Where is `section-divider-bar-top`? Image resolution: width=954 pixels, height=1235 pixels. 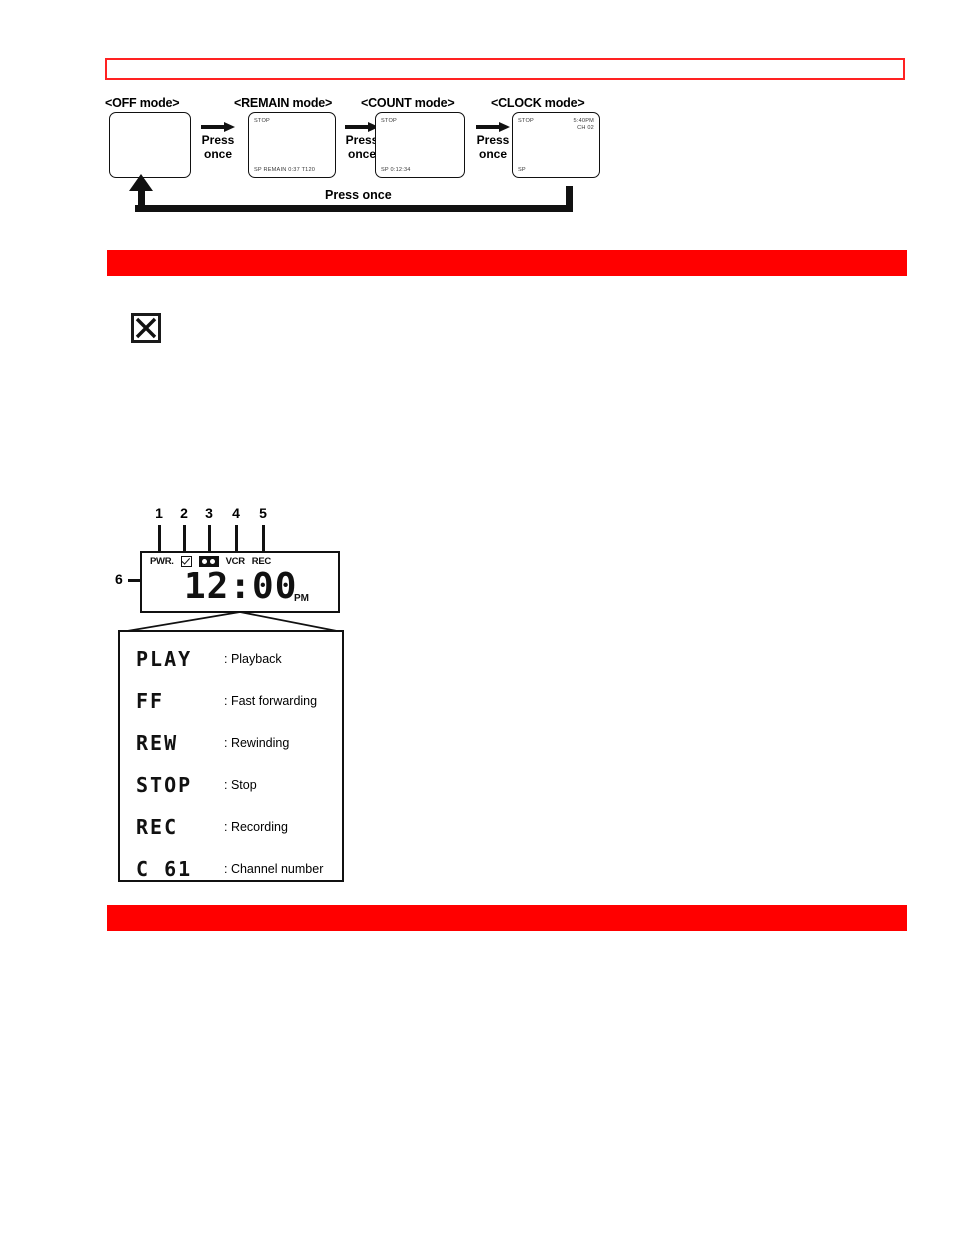
section-divider-bar-top is located at coordinates (507, 263).